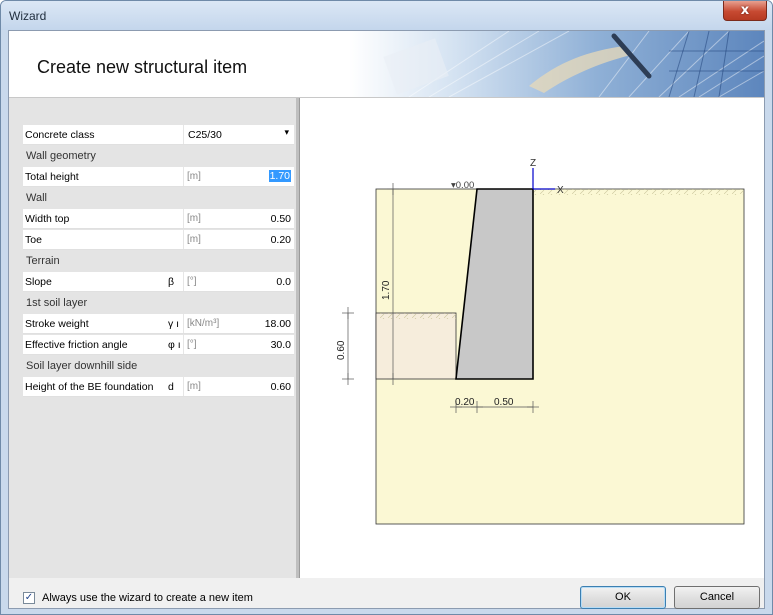 This screenshot has width=773, height=615. I want to click on soil-downhill, so click(416, 346).